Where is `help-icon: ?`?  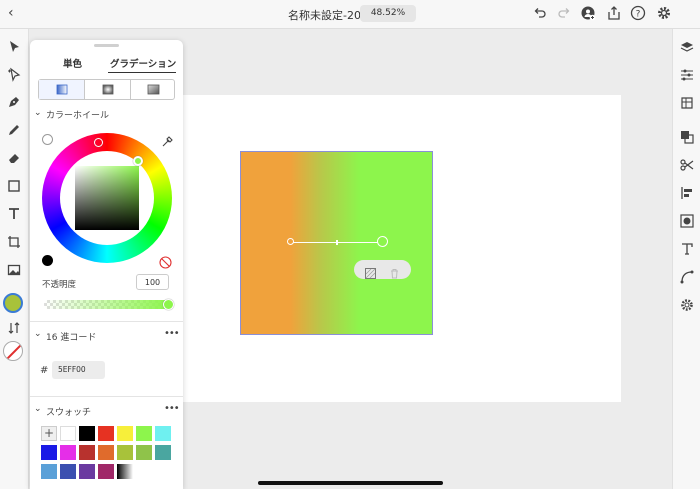
help-icon: ? is located at coordinates (638, 13).